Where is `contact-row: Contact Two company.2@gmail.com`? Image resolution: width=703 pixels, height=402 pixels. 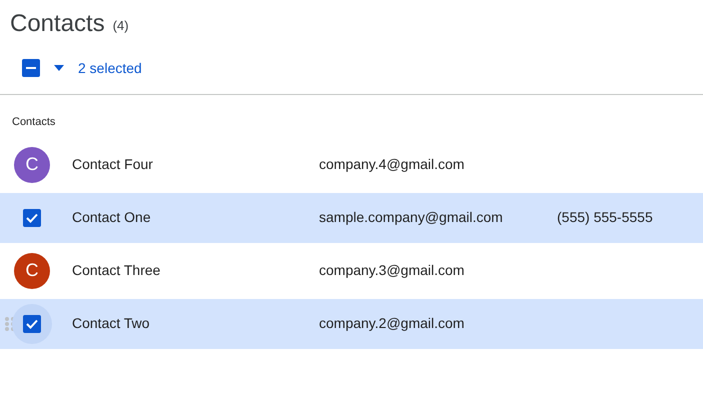 contact-row: Contact Two company.2@gmail.com is located at coordinates (351, 323).